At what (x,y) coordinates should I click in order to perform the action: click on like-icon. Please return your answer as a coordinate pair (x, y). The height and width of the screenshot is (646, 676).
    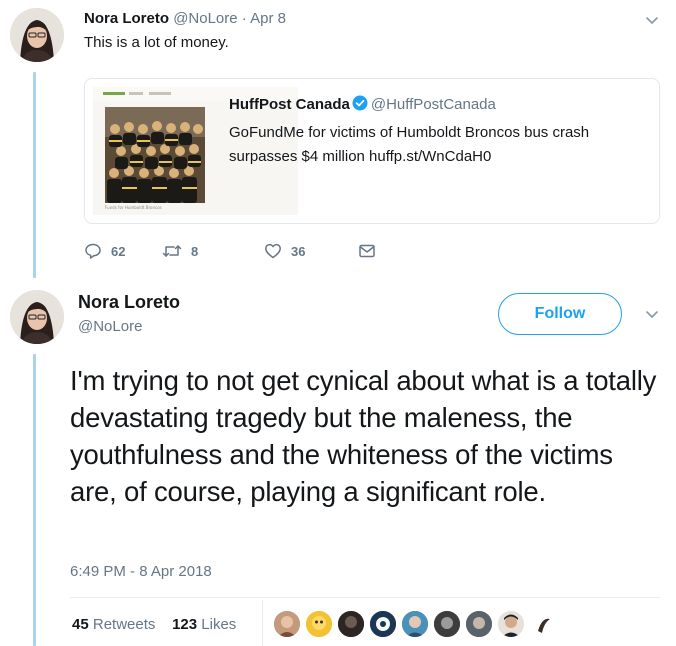
    Looking at the image, I should click on (273, 251).